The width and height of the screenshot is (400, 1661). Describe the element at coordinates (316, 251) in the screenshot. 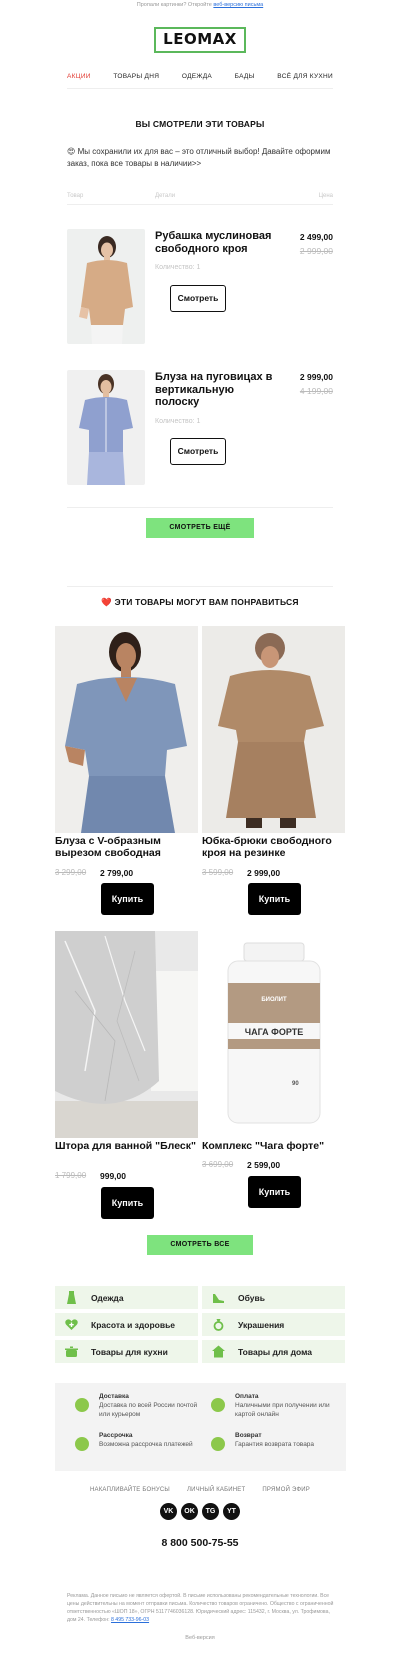

I see `product-old-price: 2 999,00` at that location.